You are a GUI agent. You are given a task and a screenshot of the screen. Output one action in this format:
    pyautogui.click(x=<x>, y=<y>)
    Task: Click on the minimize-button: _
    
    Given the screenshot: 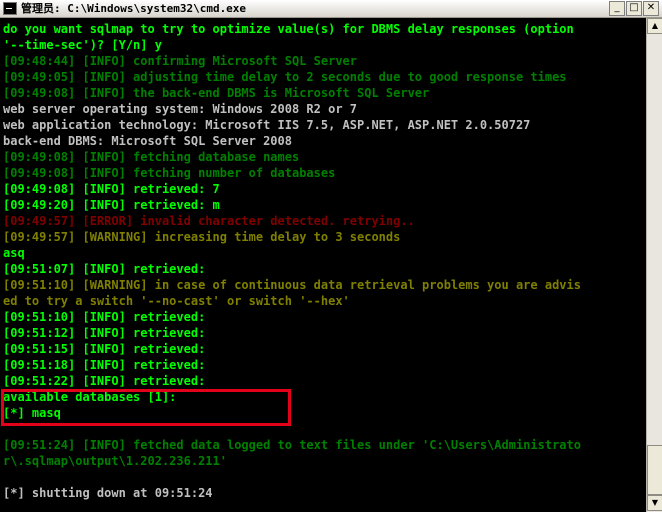 What is the action you would take?
    pyautogui.click(x=617, y=8)
    